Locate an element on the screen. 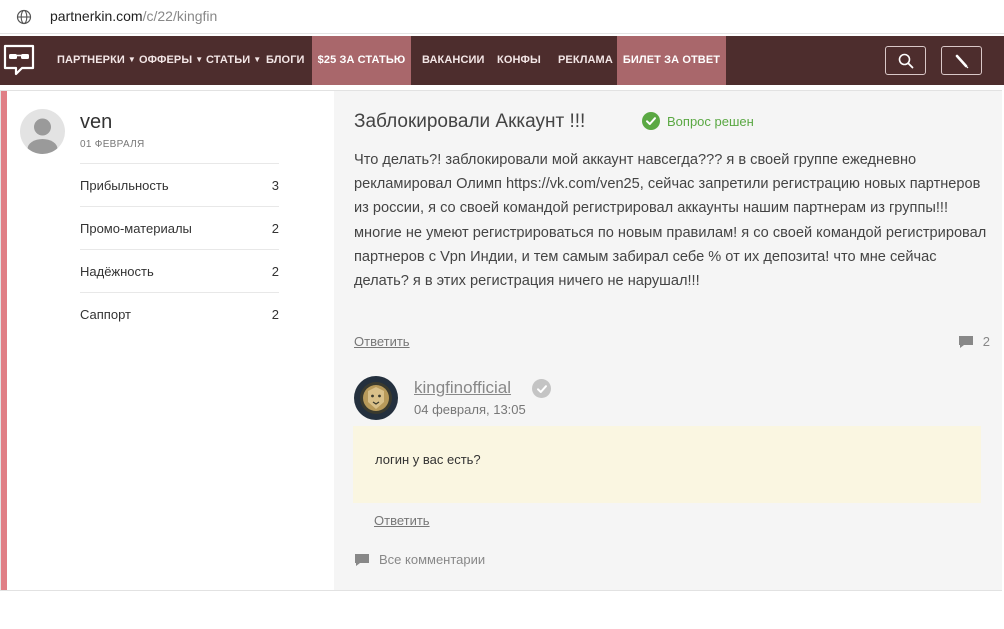 The height and width of the screenshot is (629, 1004). all-comments-label: Все комментарии is located at coordinates (432, 559).